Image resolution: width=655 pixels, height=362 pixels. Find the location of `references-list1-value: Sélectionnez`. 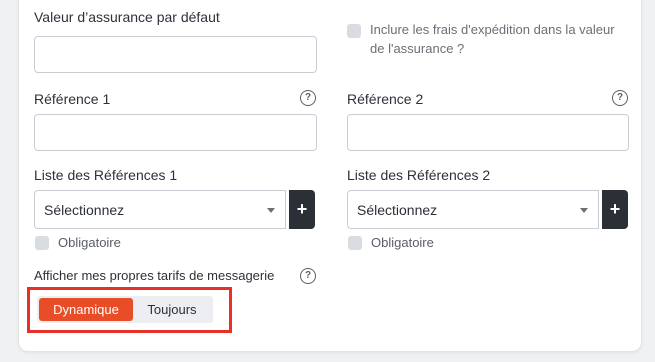

references-list1-value: Sélectionnez is located at coordinates (84, 210).